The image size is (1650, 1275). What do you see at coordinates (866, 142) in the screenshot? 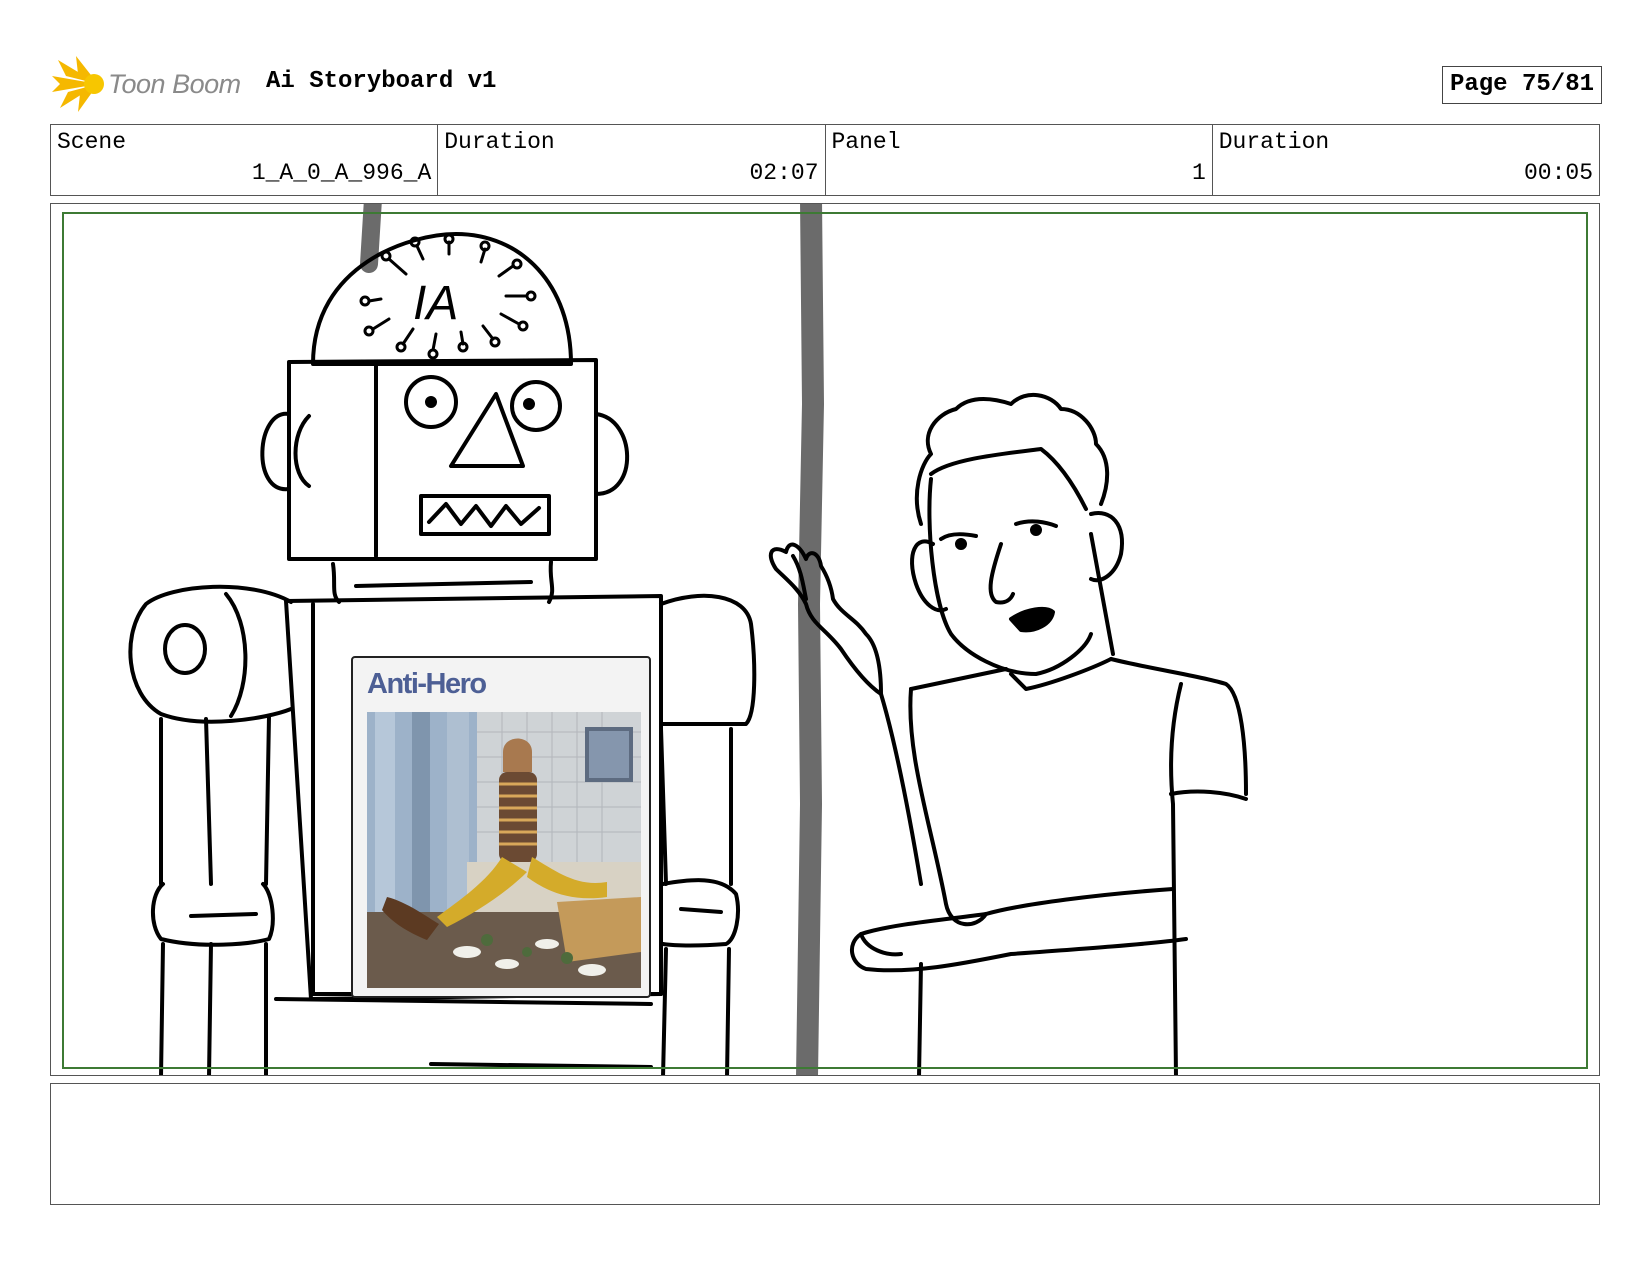
I see `panel-label: Panel` at bounding box center [866, 142].